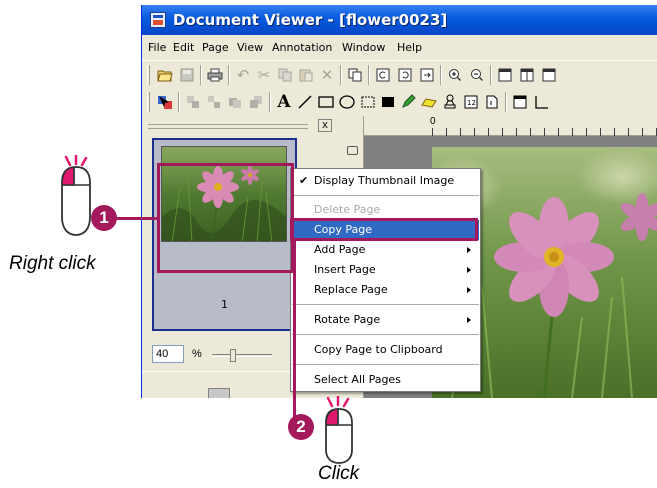  What do you see at coordinates (542, 102) in the screenshot?
I see `border-icon` at bounding box center [542, 102].